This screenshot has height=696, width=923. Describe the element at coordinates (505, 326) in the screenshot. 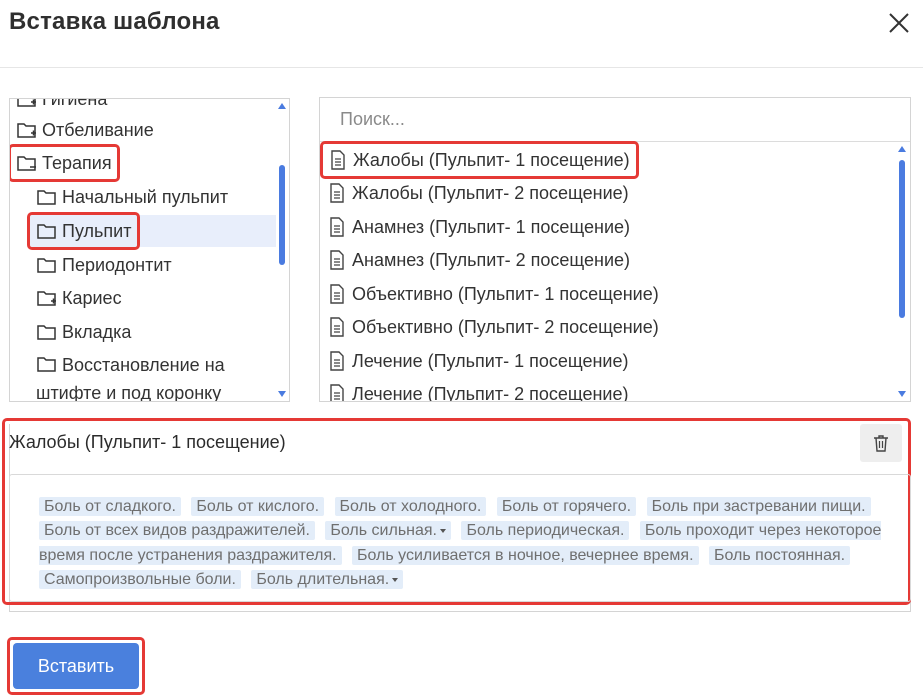

I see `template-item-label: Объективно (Пульпит- 2 посещение)` at that location.